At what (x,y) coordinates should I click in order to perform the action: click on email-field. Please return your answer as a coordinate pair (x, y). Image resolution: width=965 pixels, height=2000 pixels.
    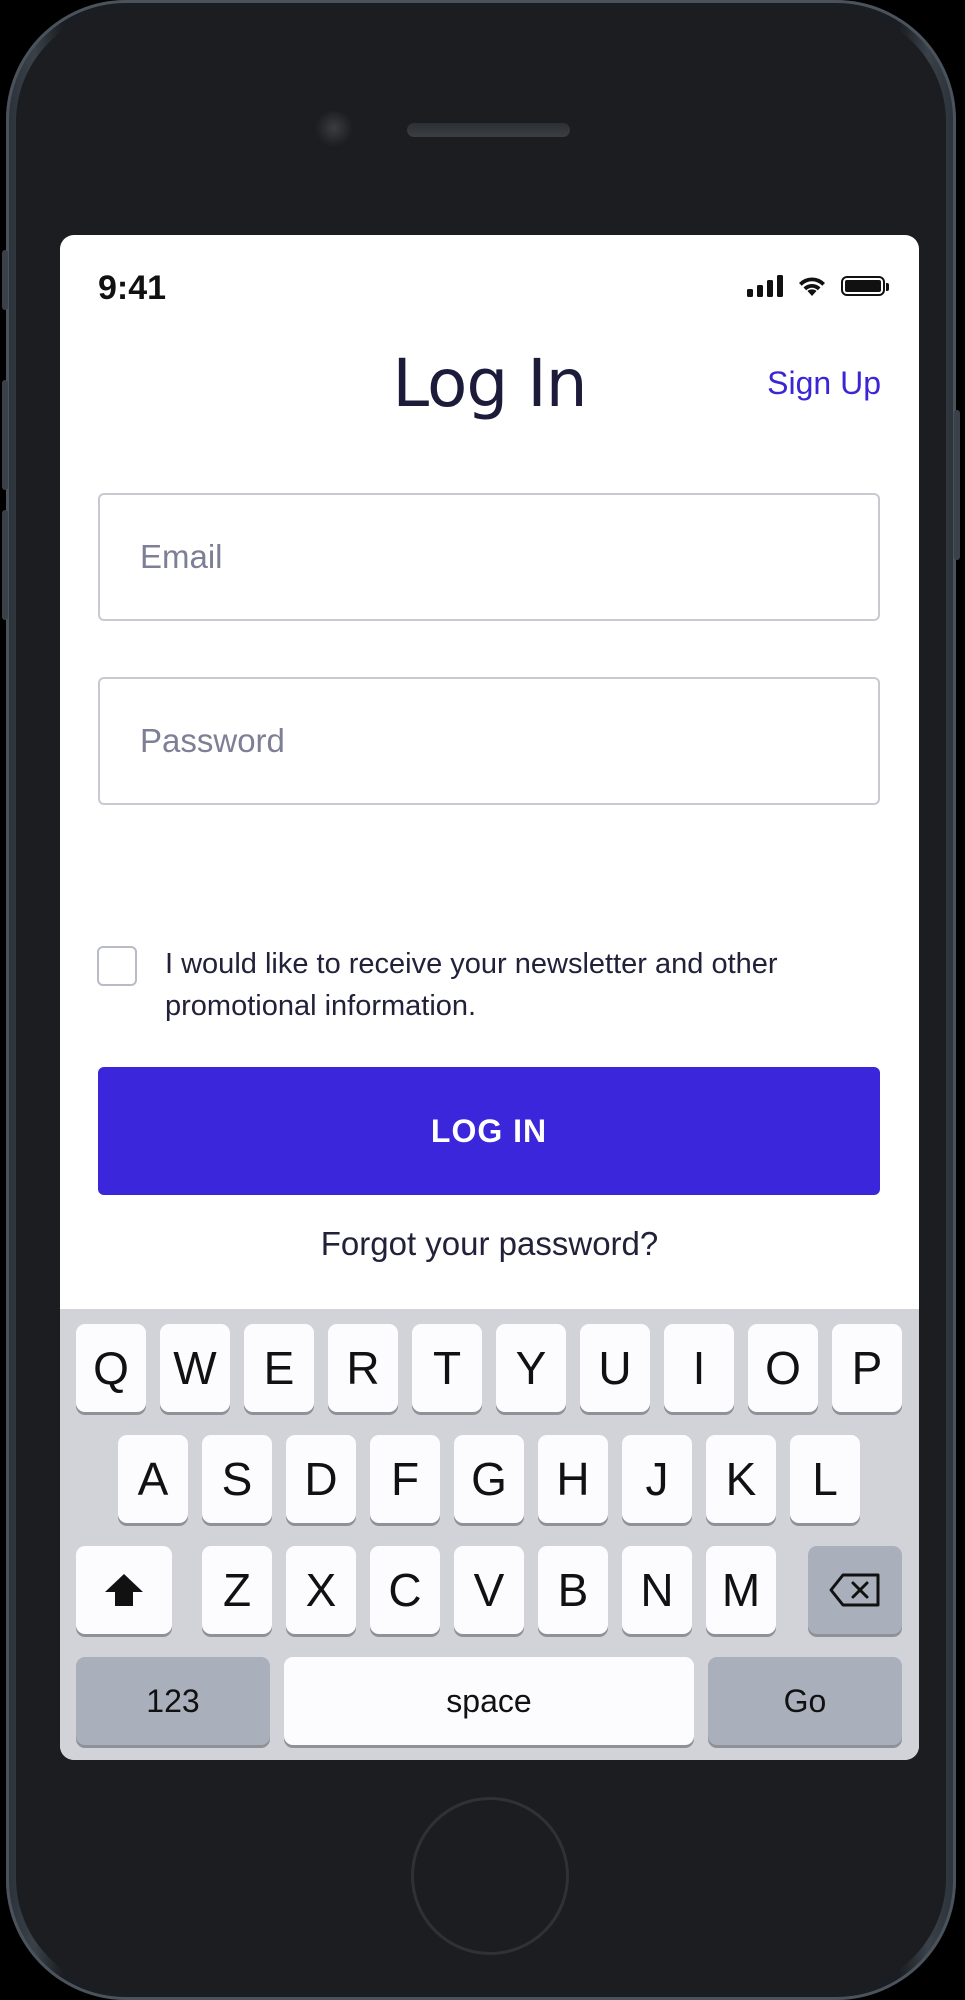
    Looking at the image, I should click on (489, 557).